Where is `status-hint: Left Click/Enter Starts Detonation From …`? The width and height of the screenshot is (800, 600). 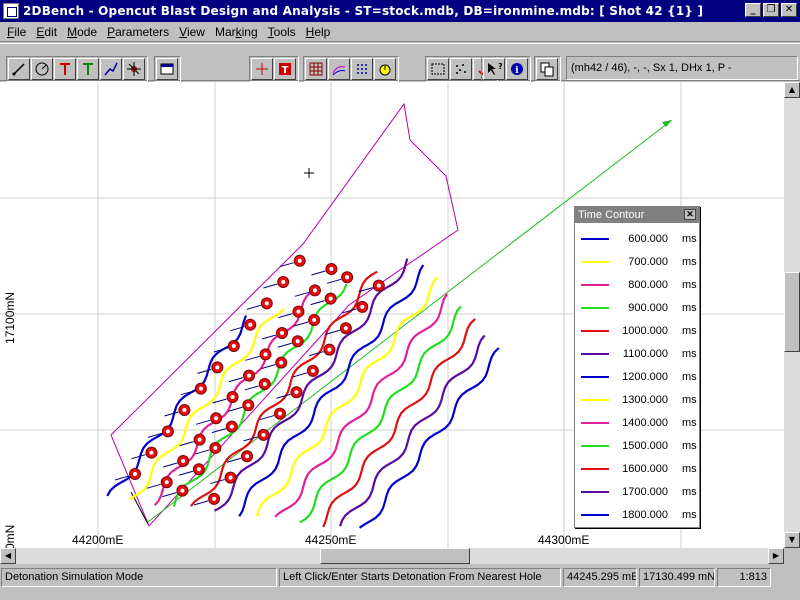
status-hint: Left Click/Enter Starts Detonation From … is located at coordinates (420, 577).